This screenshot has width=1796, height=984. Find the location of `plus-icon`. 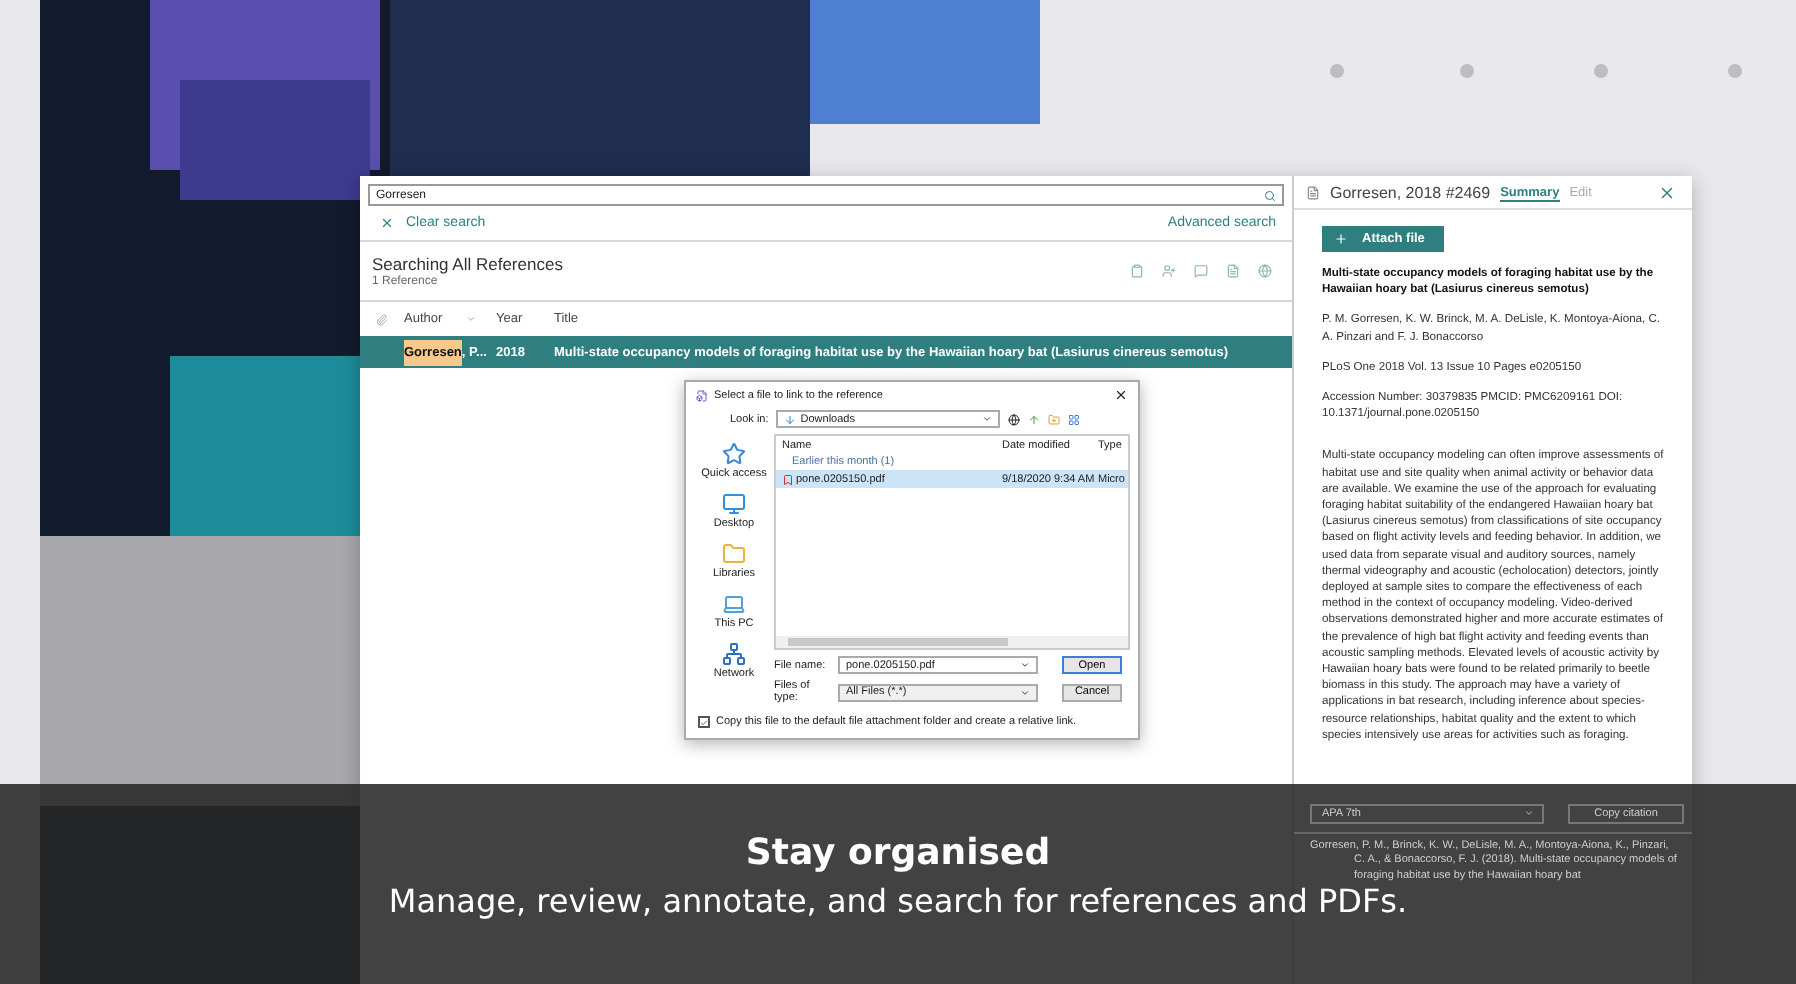

plus-icon is located at coordinates (1341, 239).